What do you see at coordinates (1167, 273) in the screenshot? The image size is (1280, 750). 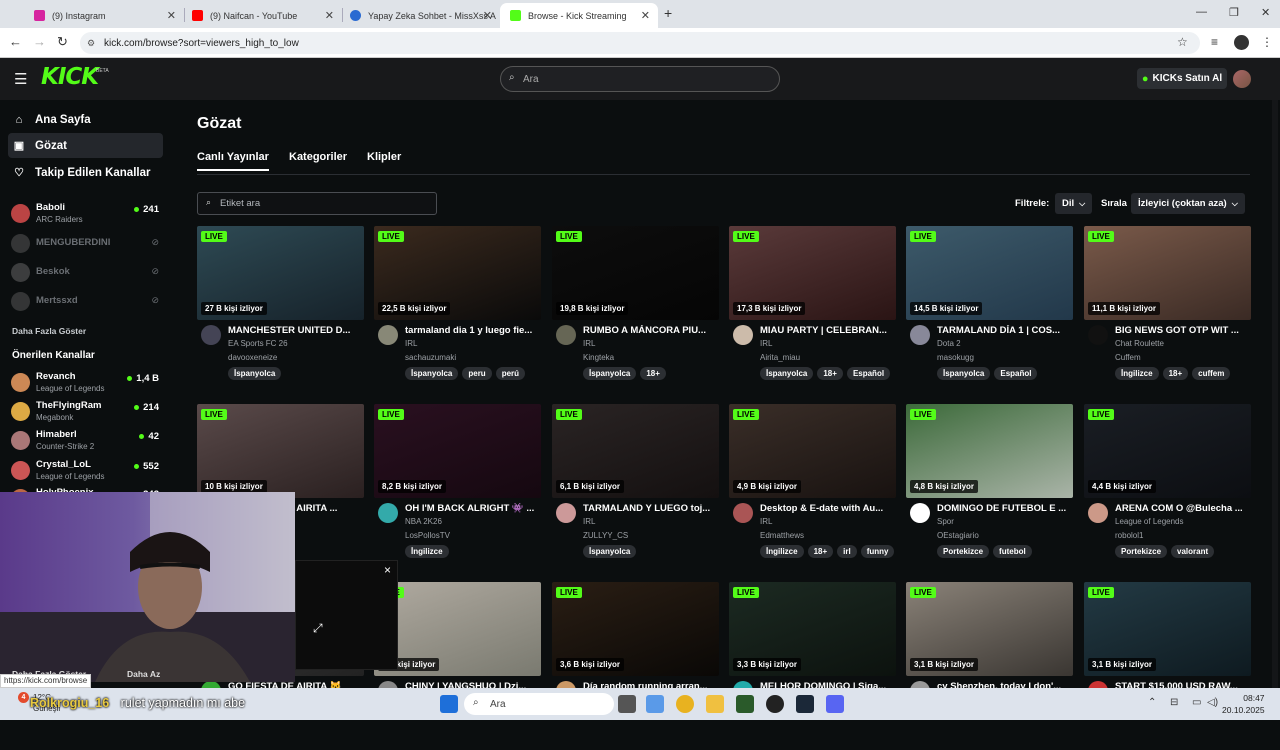 I see `stream-thumbnail: LIVE 11,1 B kişi izliyor` at bounding box center [1167, 273].